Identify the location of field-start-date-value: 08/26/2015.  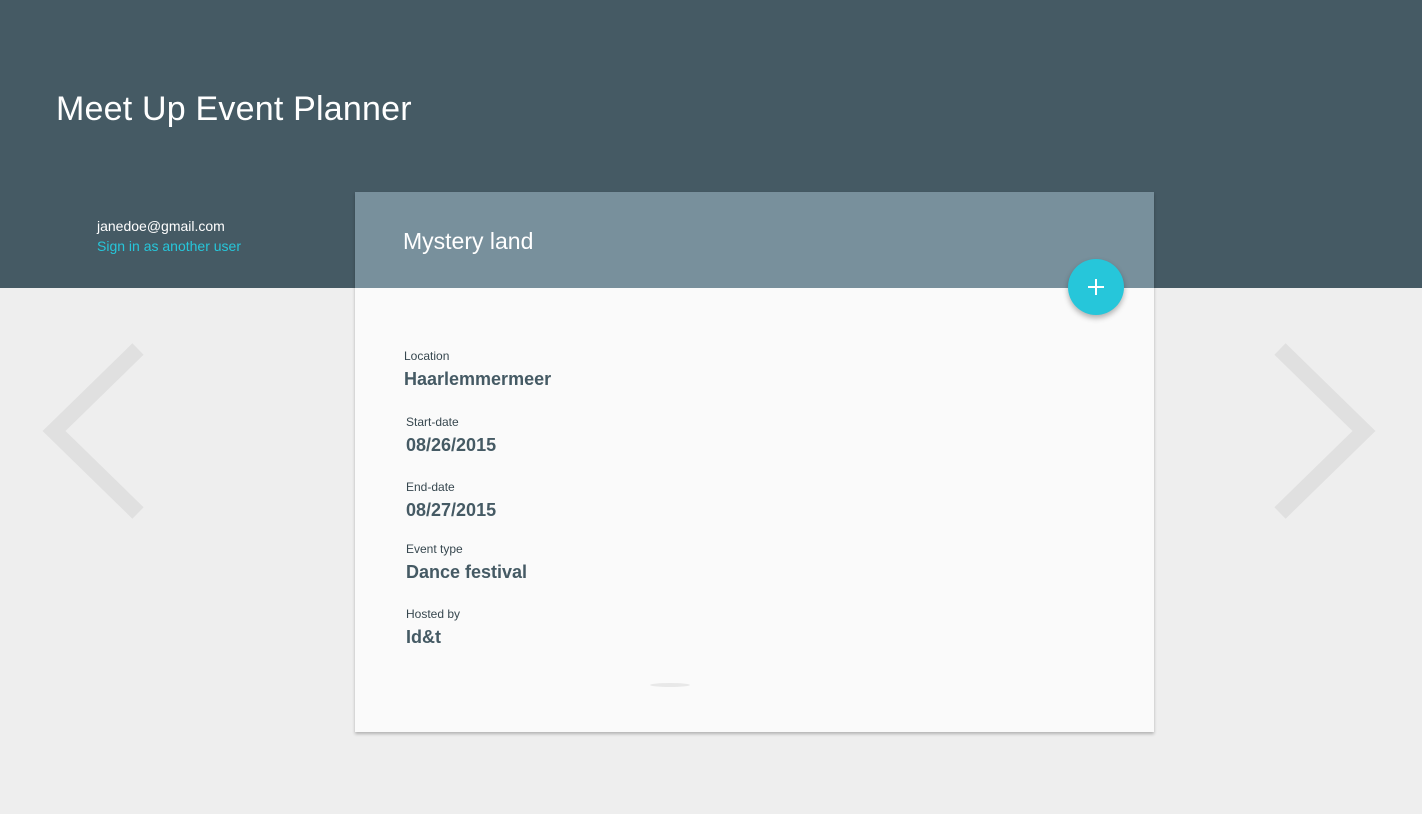
(451, 445).